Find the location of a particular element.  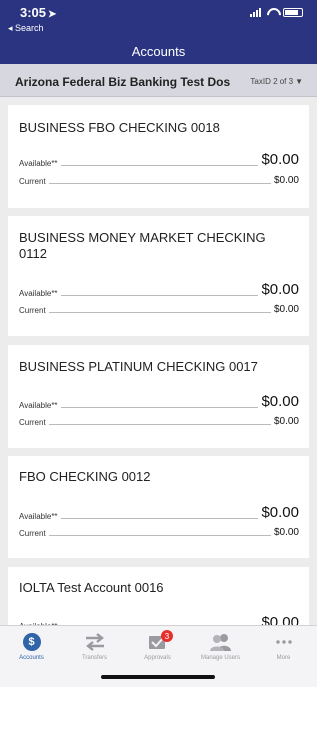

users-icon is located at coordinates (220, 642).